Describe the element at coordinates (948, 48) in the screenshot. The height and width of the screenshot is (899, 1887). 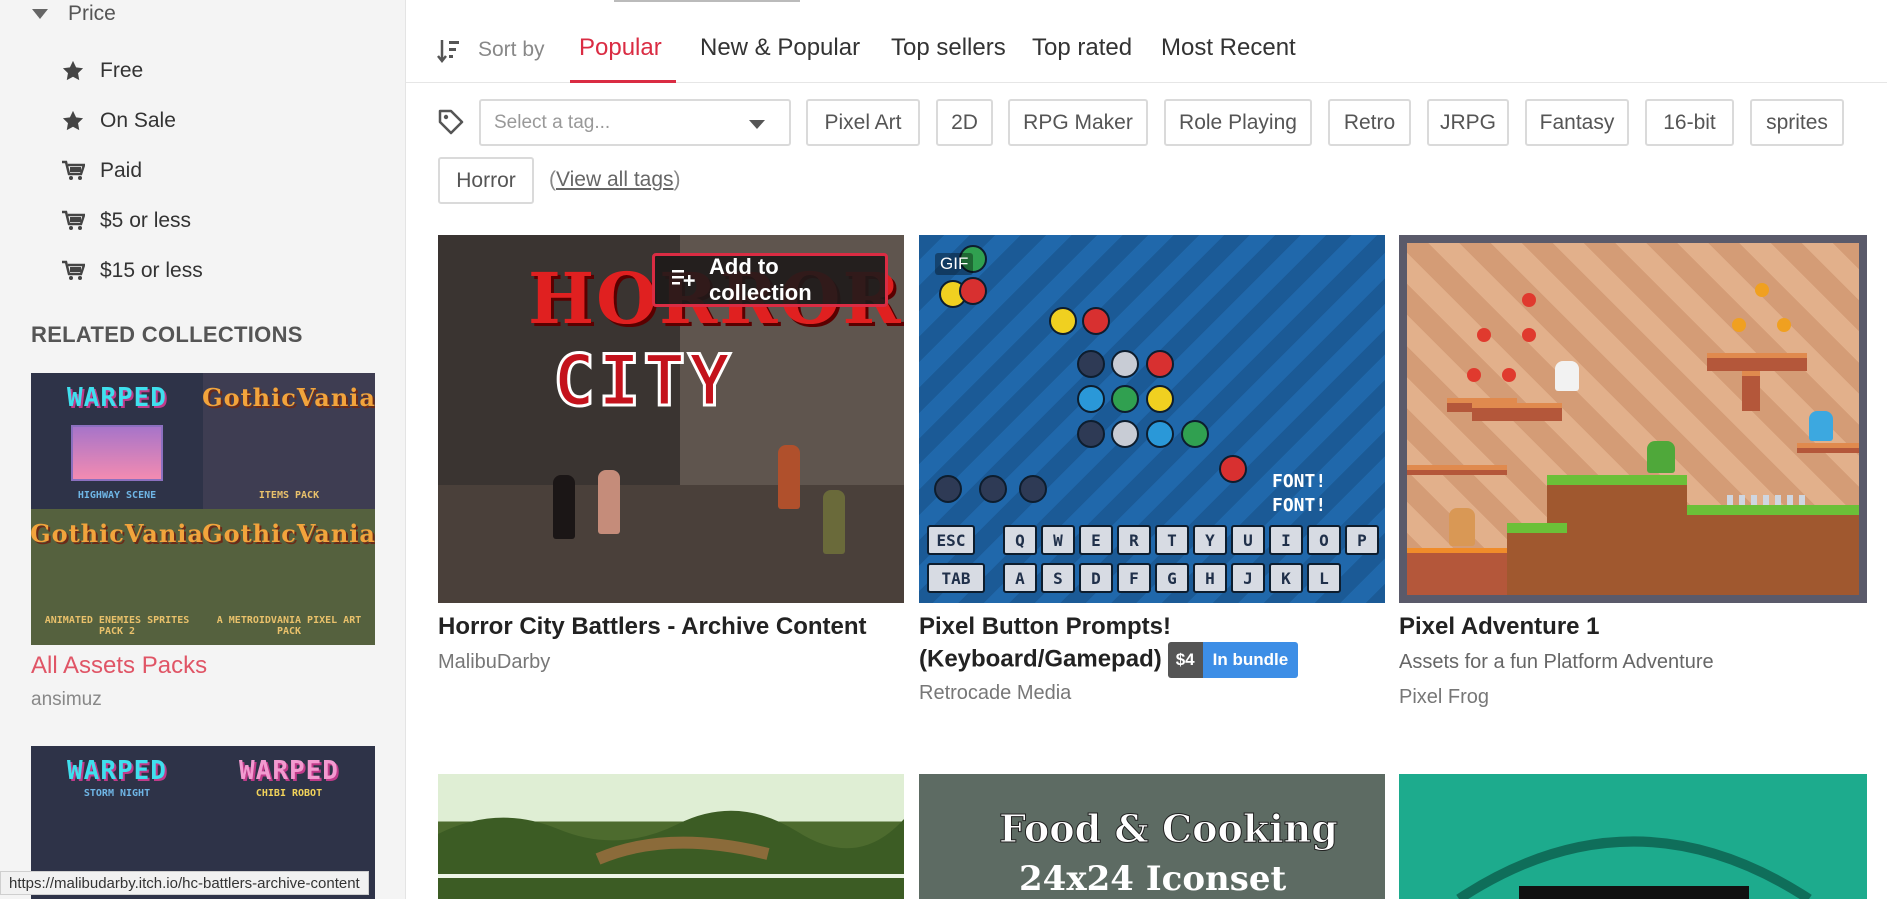
I see `sort-tab-top-sellers: Top sellers` at that location.